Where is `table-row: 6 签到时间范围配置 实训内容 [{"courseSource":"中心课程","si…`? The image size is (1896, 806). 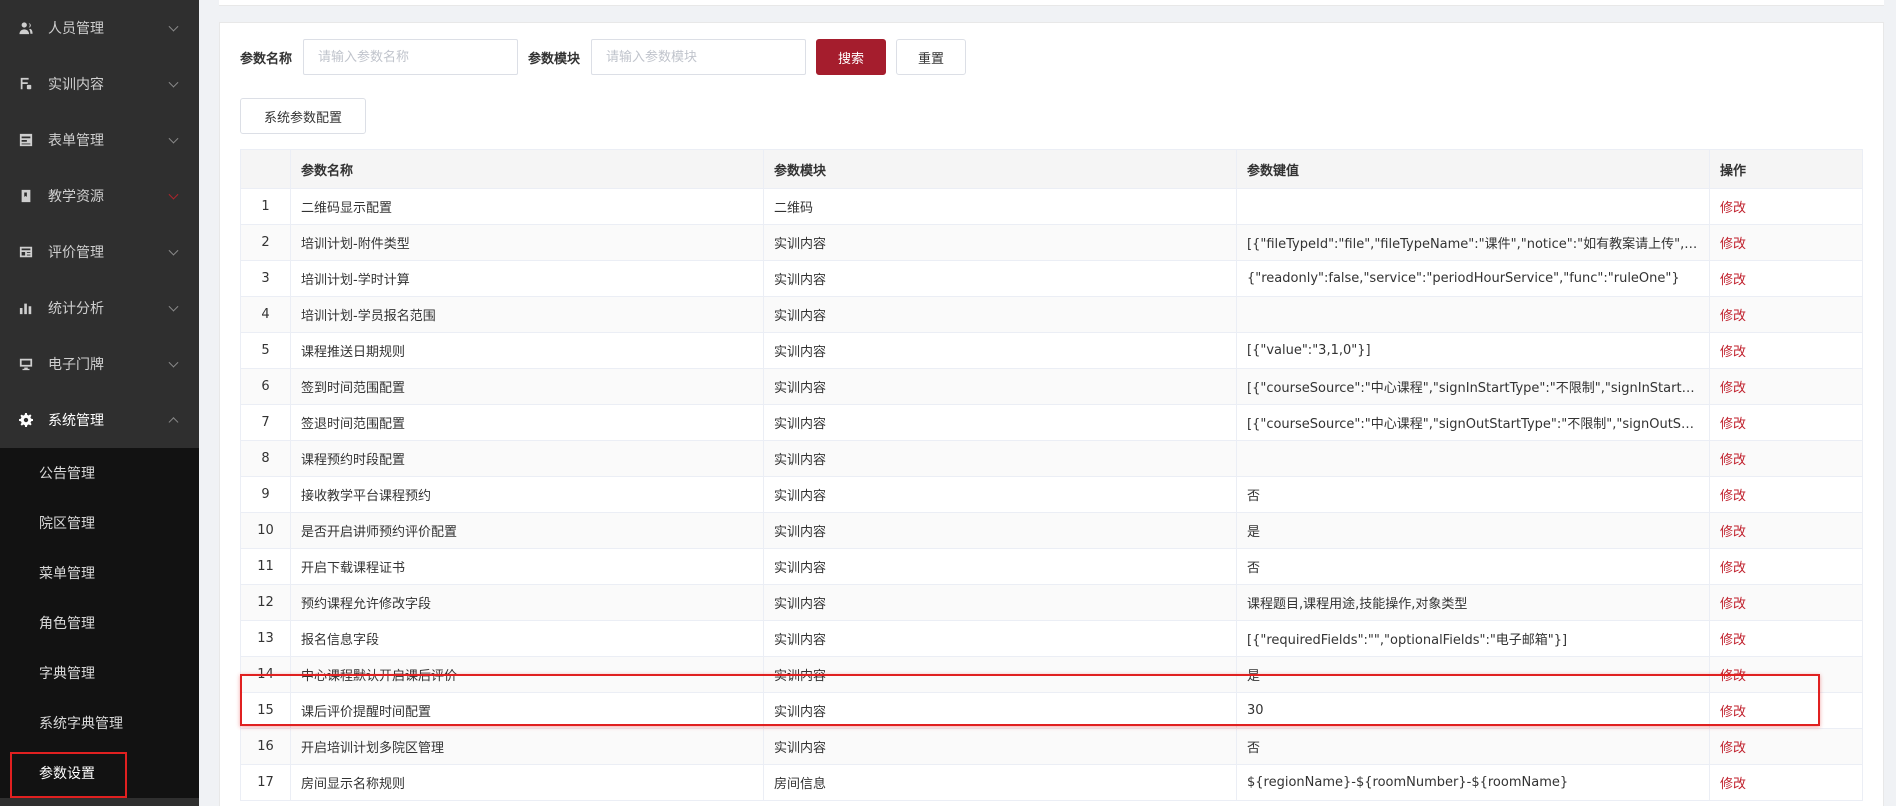 table-row: 6 签到时间范围配置 实训内容 [{"courseSource":"中心课程","si… is located at coordinates (1051, 386).